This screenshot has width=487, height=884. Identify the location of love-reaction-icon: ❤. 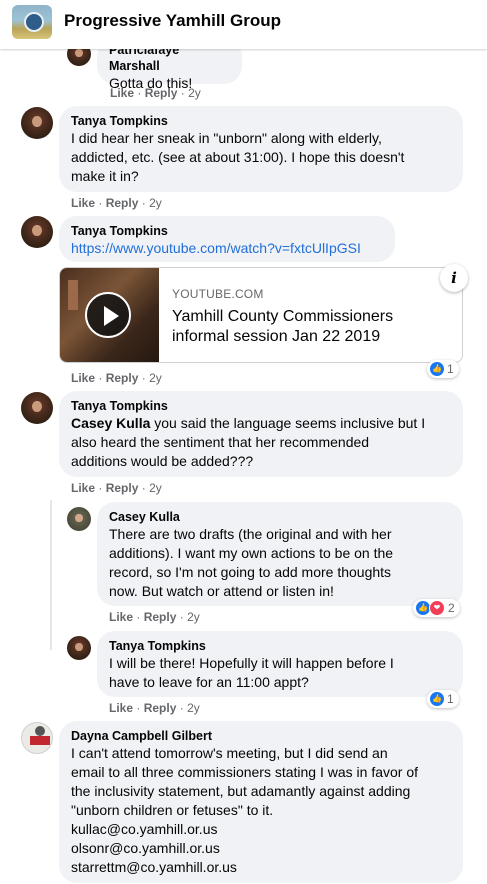
(437, 608).